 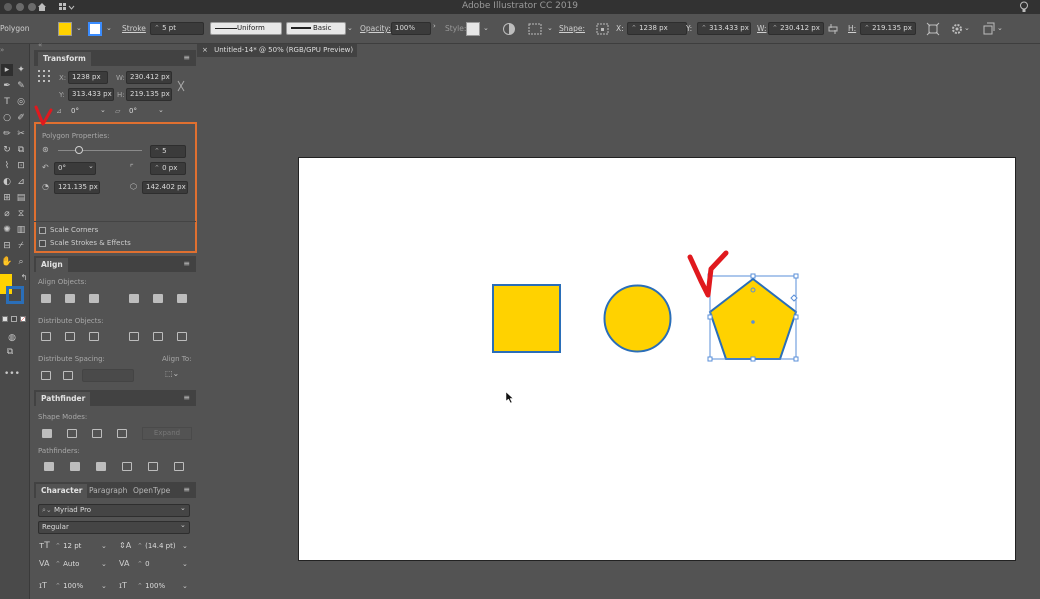 I want to click on tab-pathfinder: Pathfinder, so click(x=63, y=399).